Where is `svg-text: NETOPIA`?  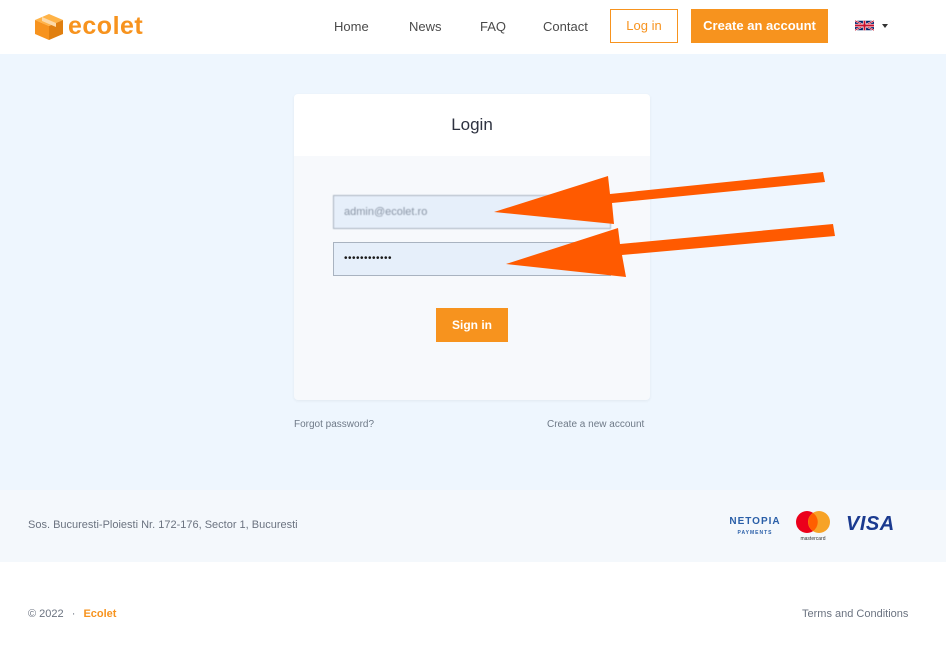
svg-text: NETOPIA is located at coordinates (755, 521).